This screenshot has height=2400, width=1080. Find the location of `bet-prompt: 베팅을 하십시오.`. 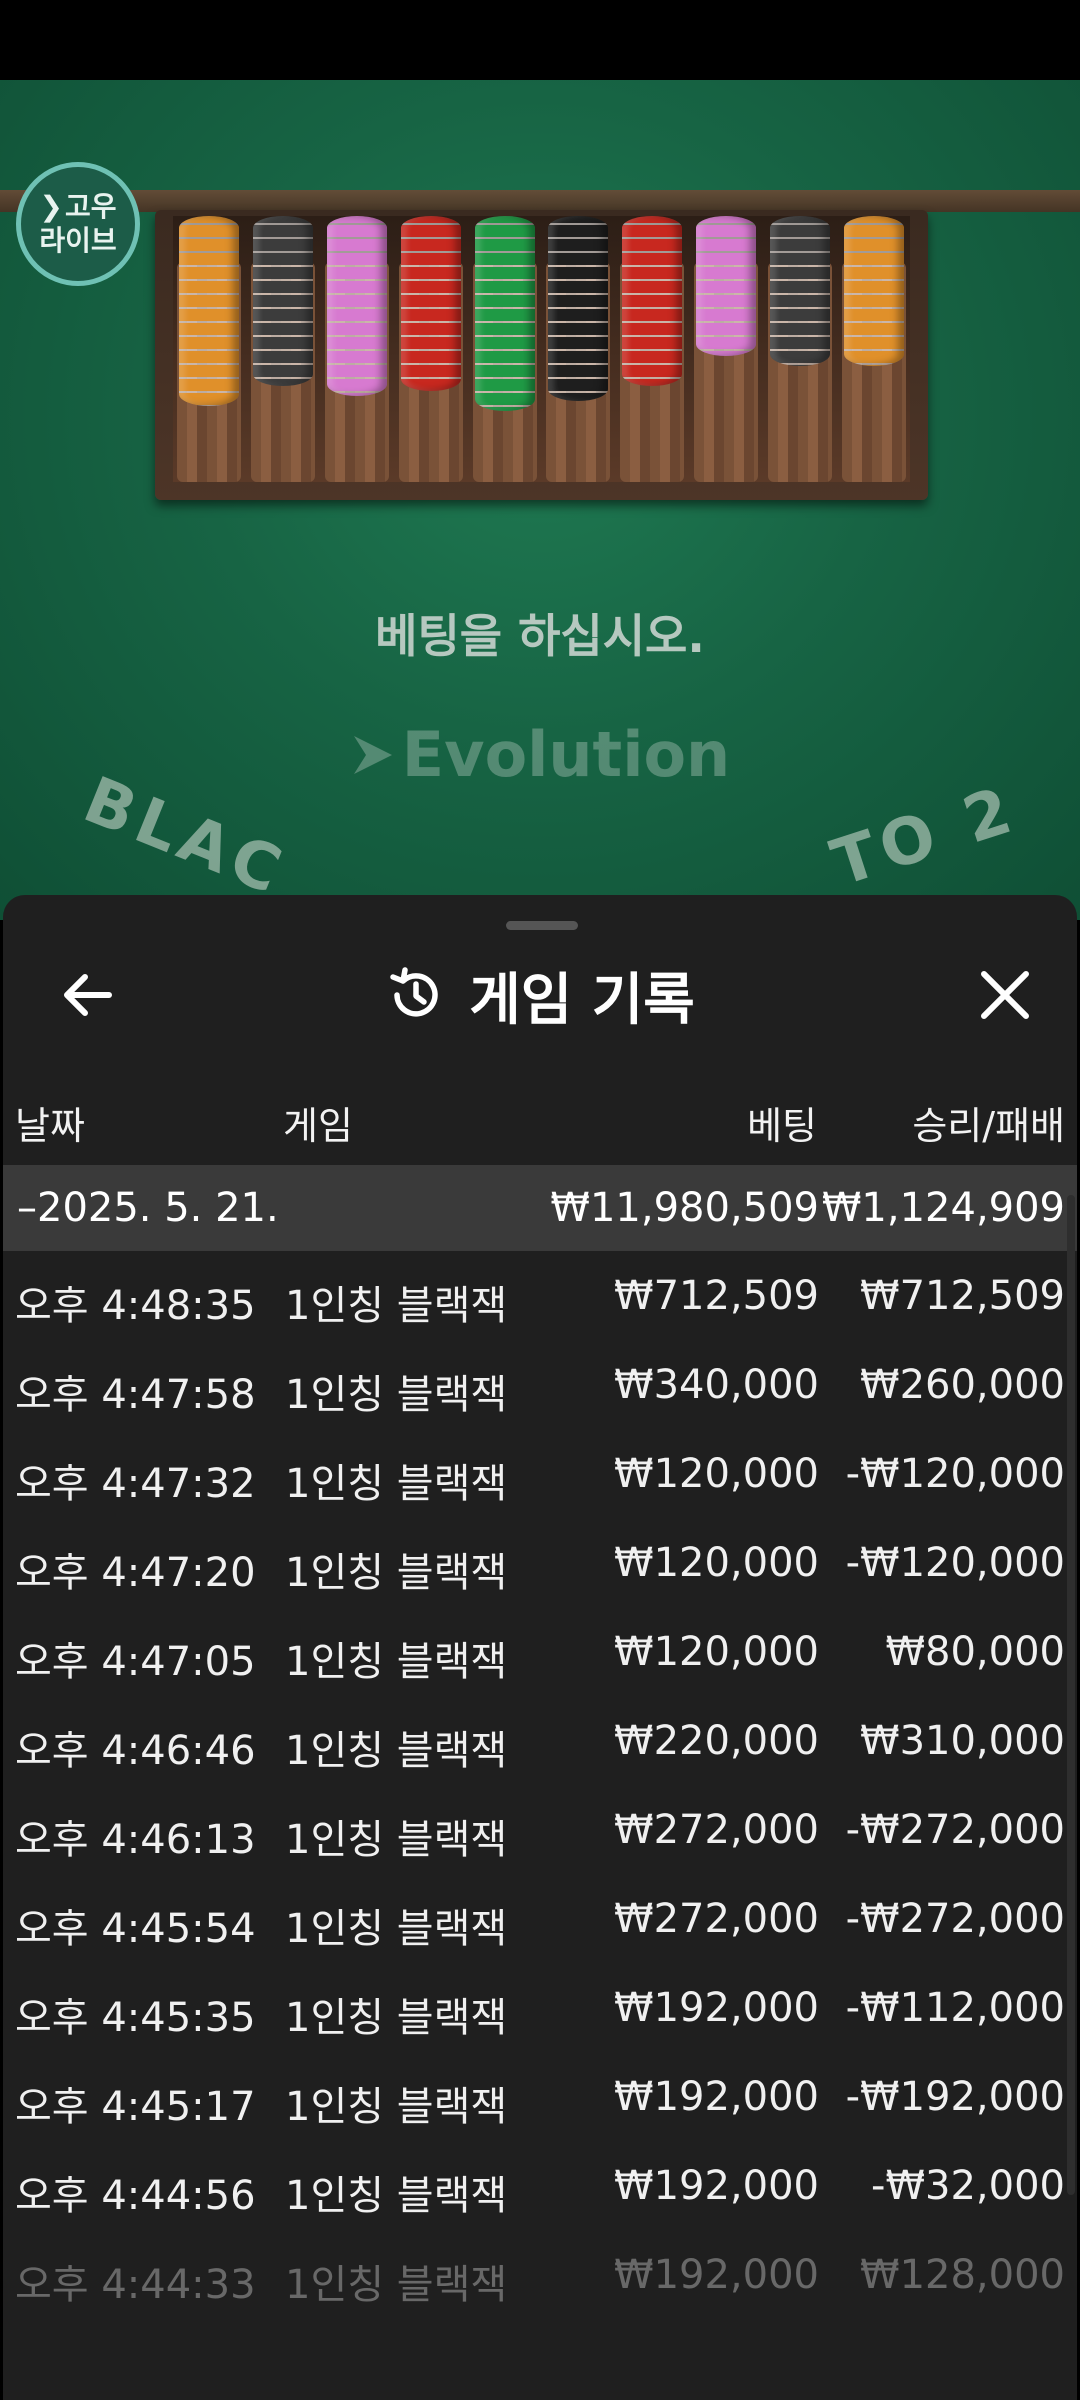

bet-prompt: 베팅을 하십시오. is located at coordinates (540, 636).